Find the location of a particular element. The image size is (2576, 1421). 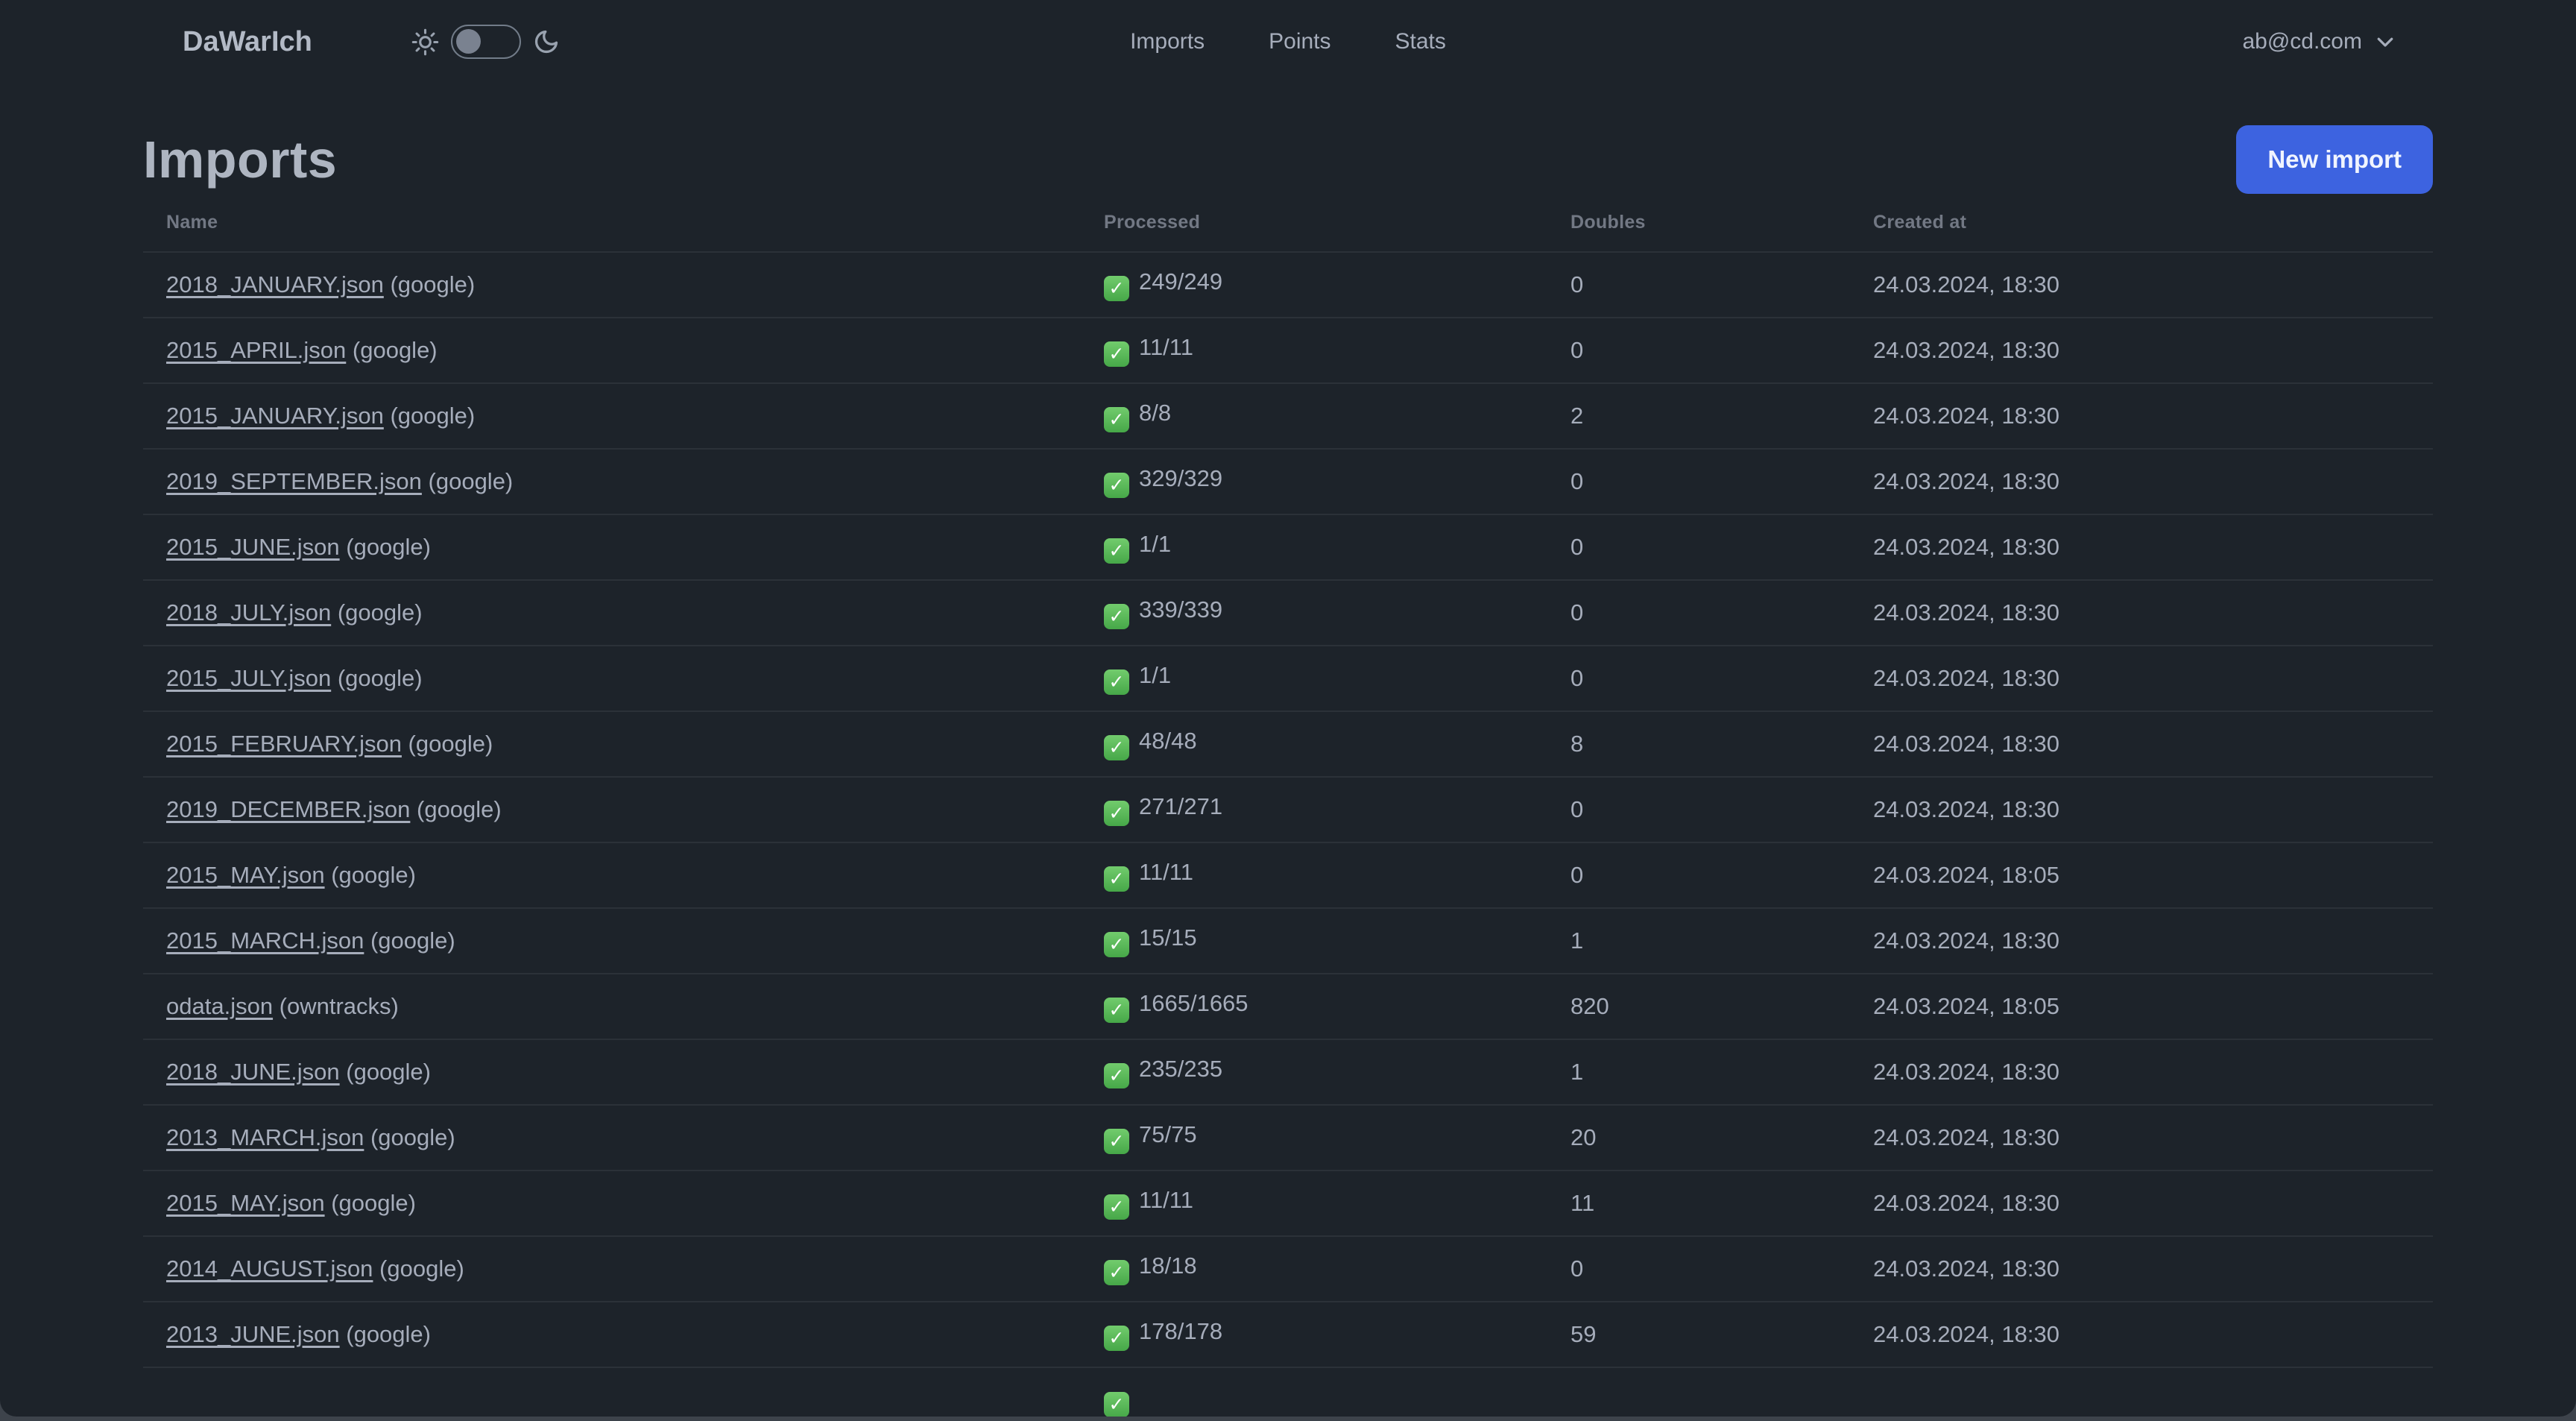

cell-name: 2018_JANUARY.json (google) is located at coordinates (623, 284).